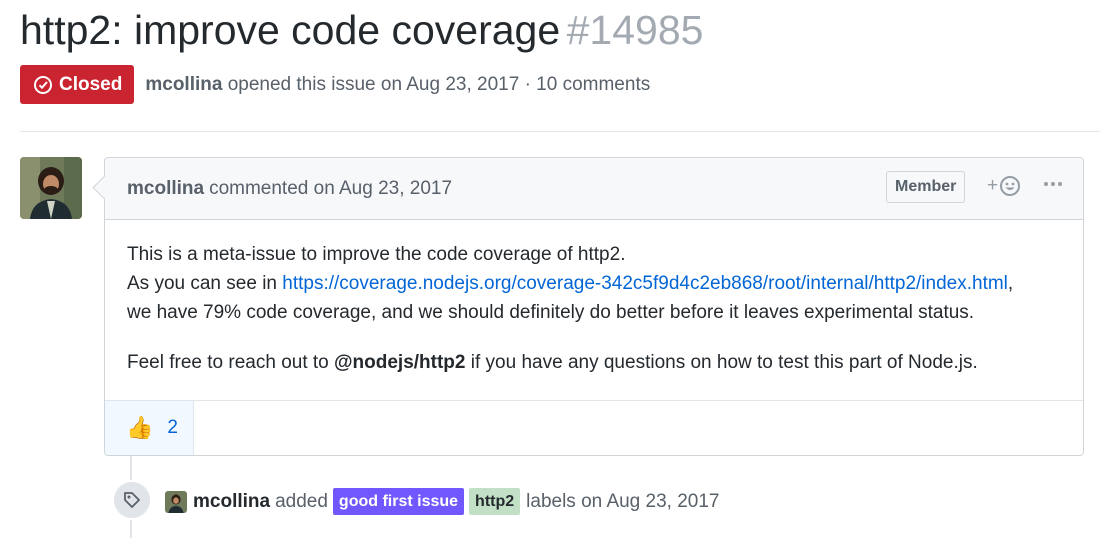  I want to click on issue-author-link: mcollina, so click(183, 84).